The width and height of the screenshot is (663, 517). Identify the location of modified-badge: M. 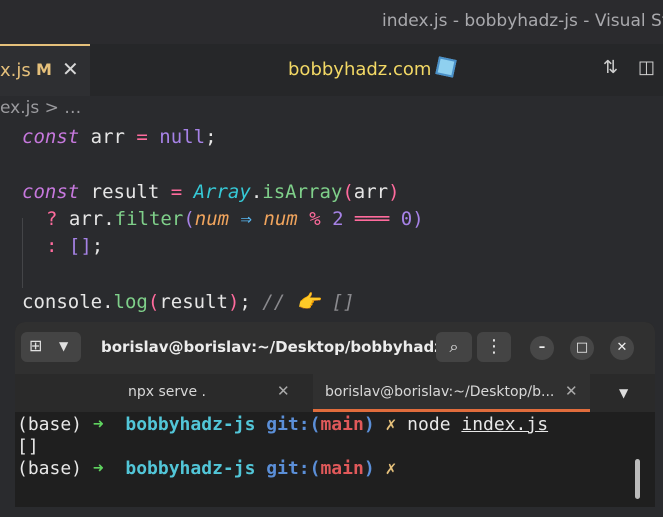
(44, 69).